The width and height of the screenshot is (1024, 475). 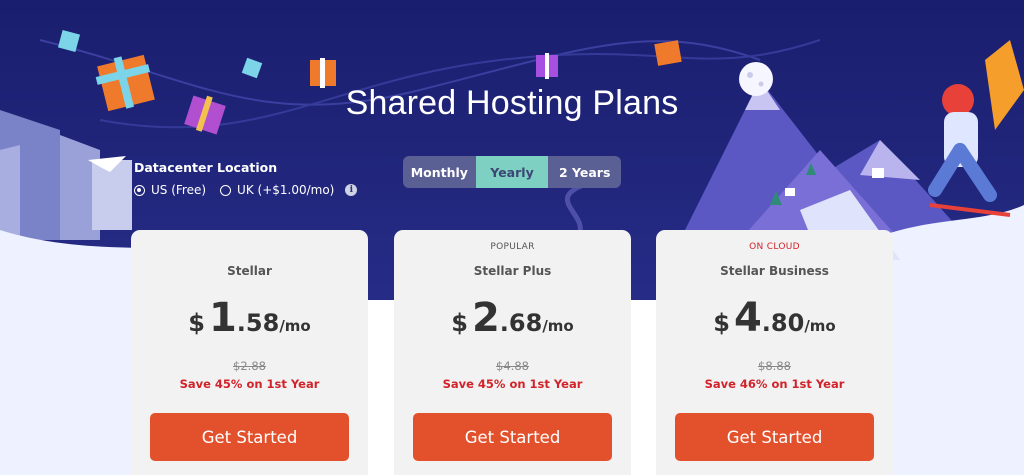 What do you see at coordinates (512, 247) in the screenshot?
I see `plan-badge: POPULAR` at bounding box center [512, 247].